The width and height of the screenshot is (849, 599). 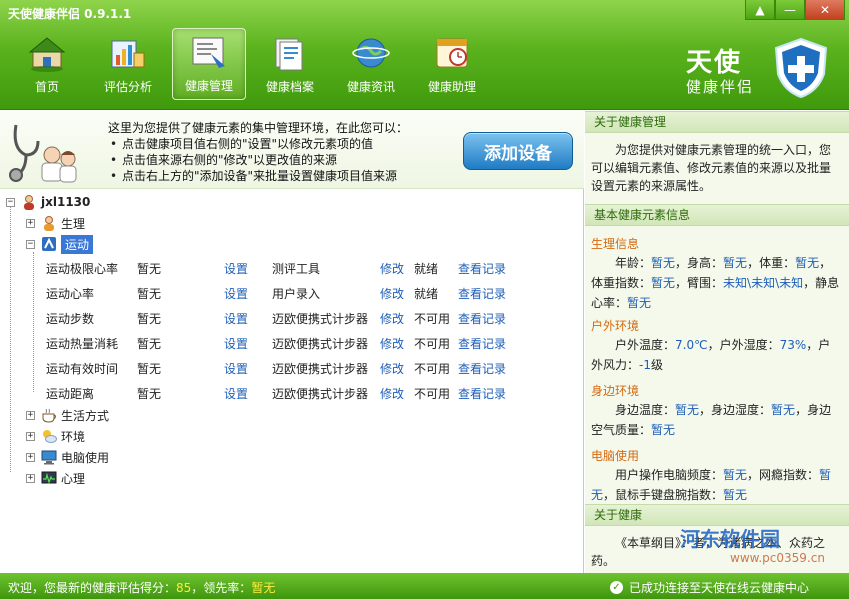 What do you see at coordinates (60, 244) in the screenshot?
I see `tree-node-exercise: − 运动` at bounding box center [60, 244].